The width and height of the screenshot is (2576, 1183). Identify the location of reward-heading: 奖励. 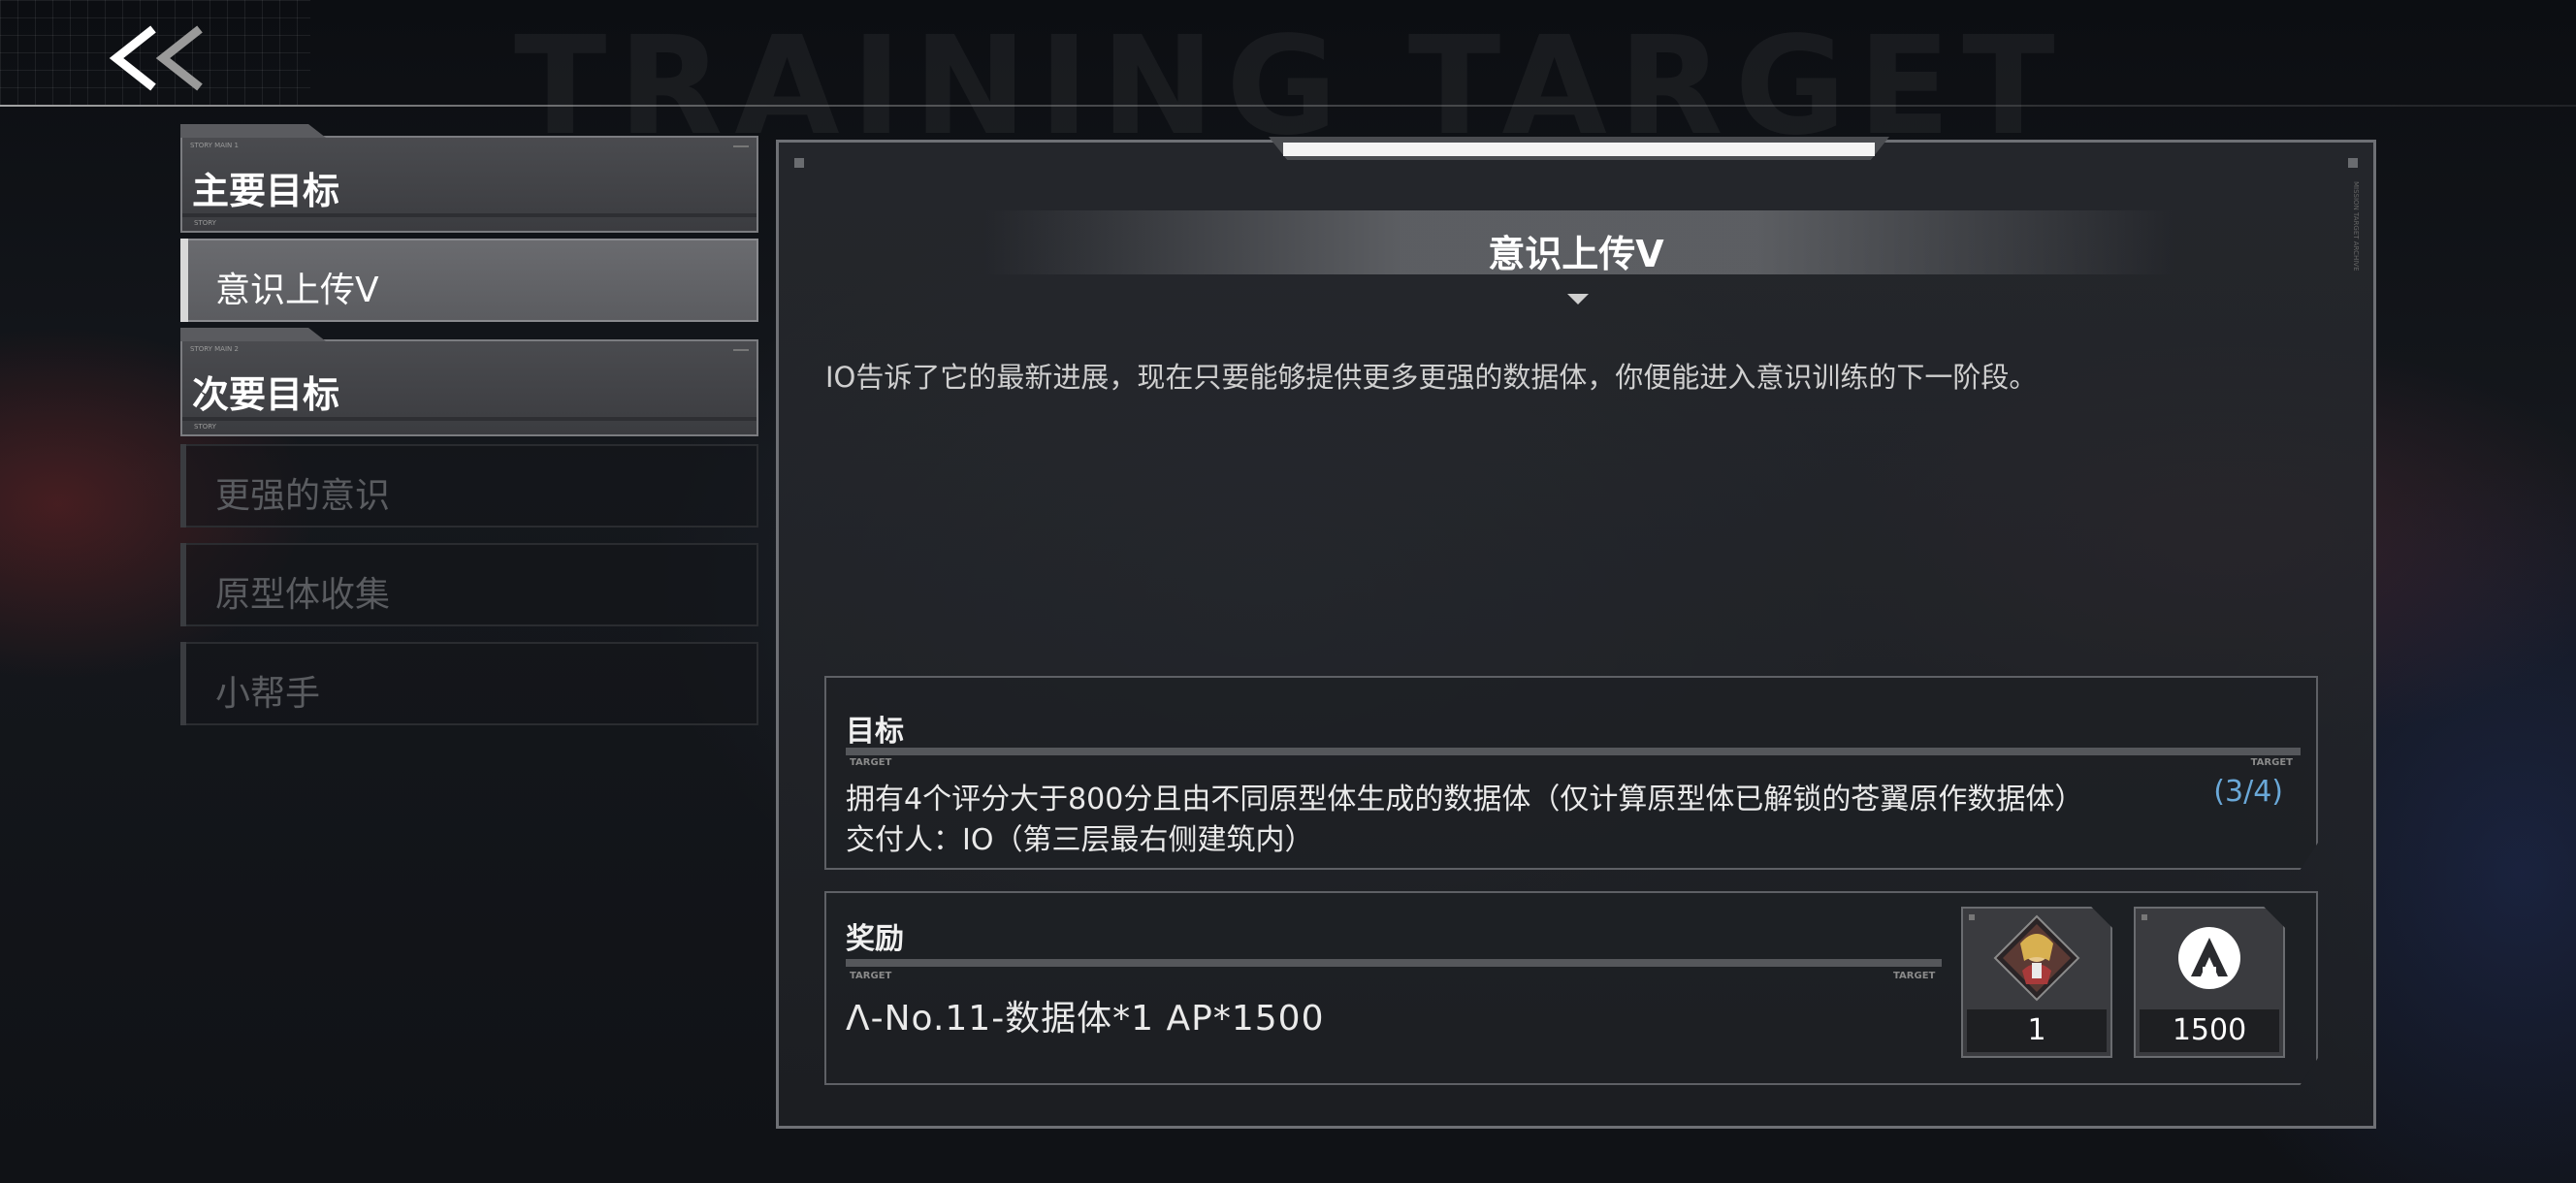
(875, 939).